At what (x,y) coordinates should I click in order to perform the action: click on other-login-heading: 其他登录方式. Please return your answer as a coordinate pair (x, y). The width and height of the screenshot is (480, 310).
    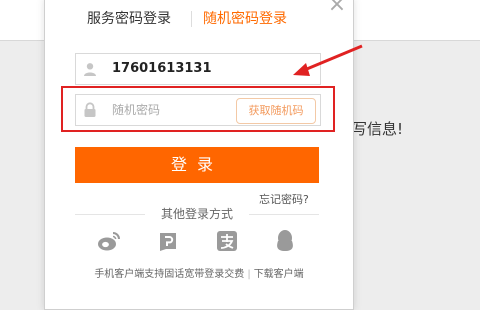
    Looking at the image, I should click on (197, 214).